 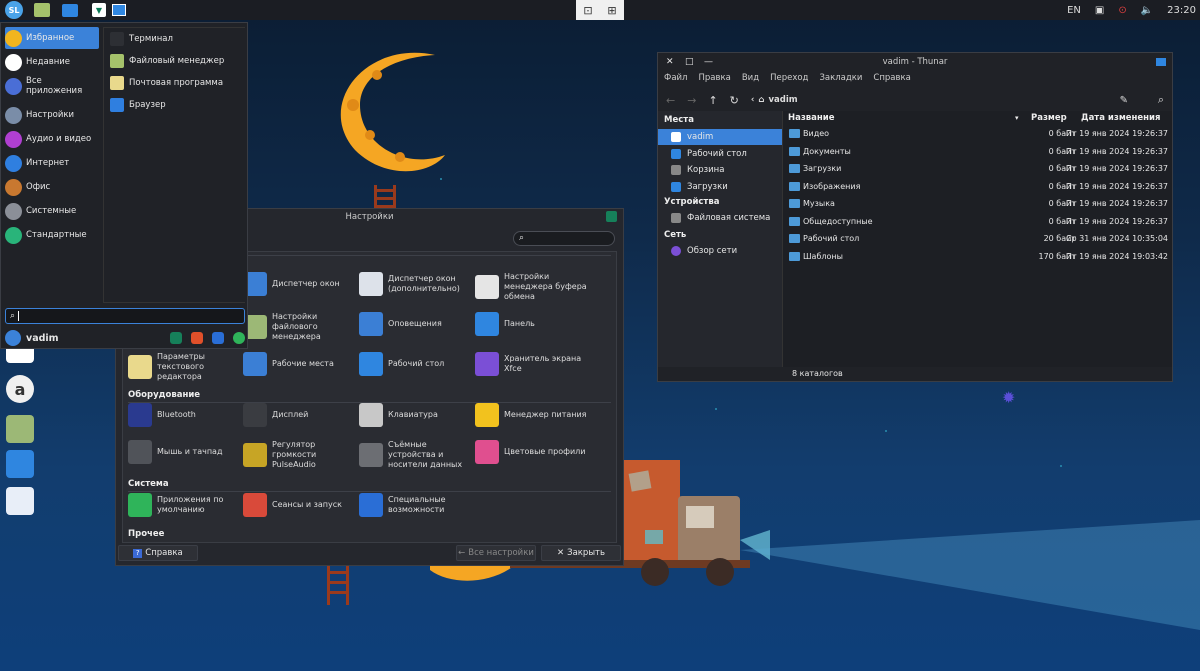 I want to click on sidebar-item-place: Загрузки, so click(x=720, y=187).